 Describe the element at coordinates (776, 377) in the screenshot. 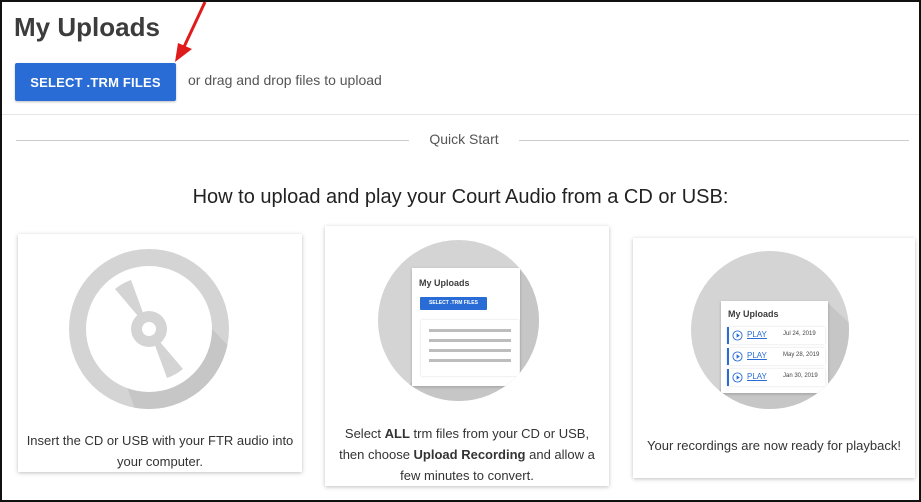

I see `recording-row: PLAY Jan 30, 2019` at that location.